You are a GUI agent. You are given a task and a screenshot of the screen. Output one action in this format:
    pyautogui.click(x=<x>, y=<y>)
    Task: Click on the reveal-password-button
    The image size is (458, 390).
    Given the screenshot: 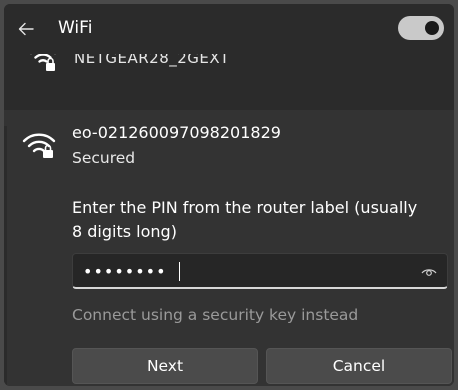 What is the action you would take?
    pyautogui.click(x=429, y=271)
    